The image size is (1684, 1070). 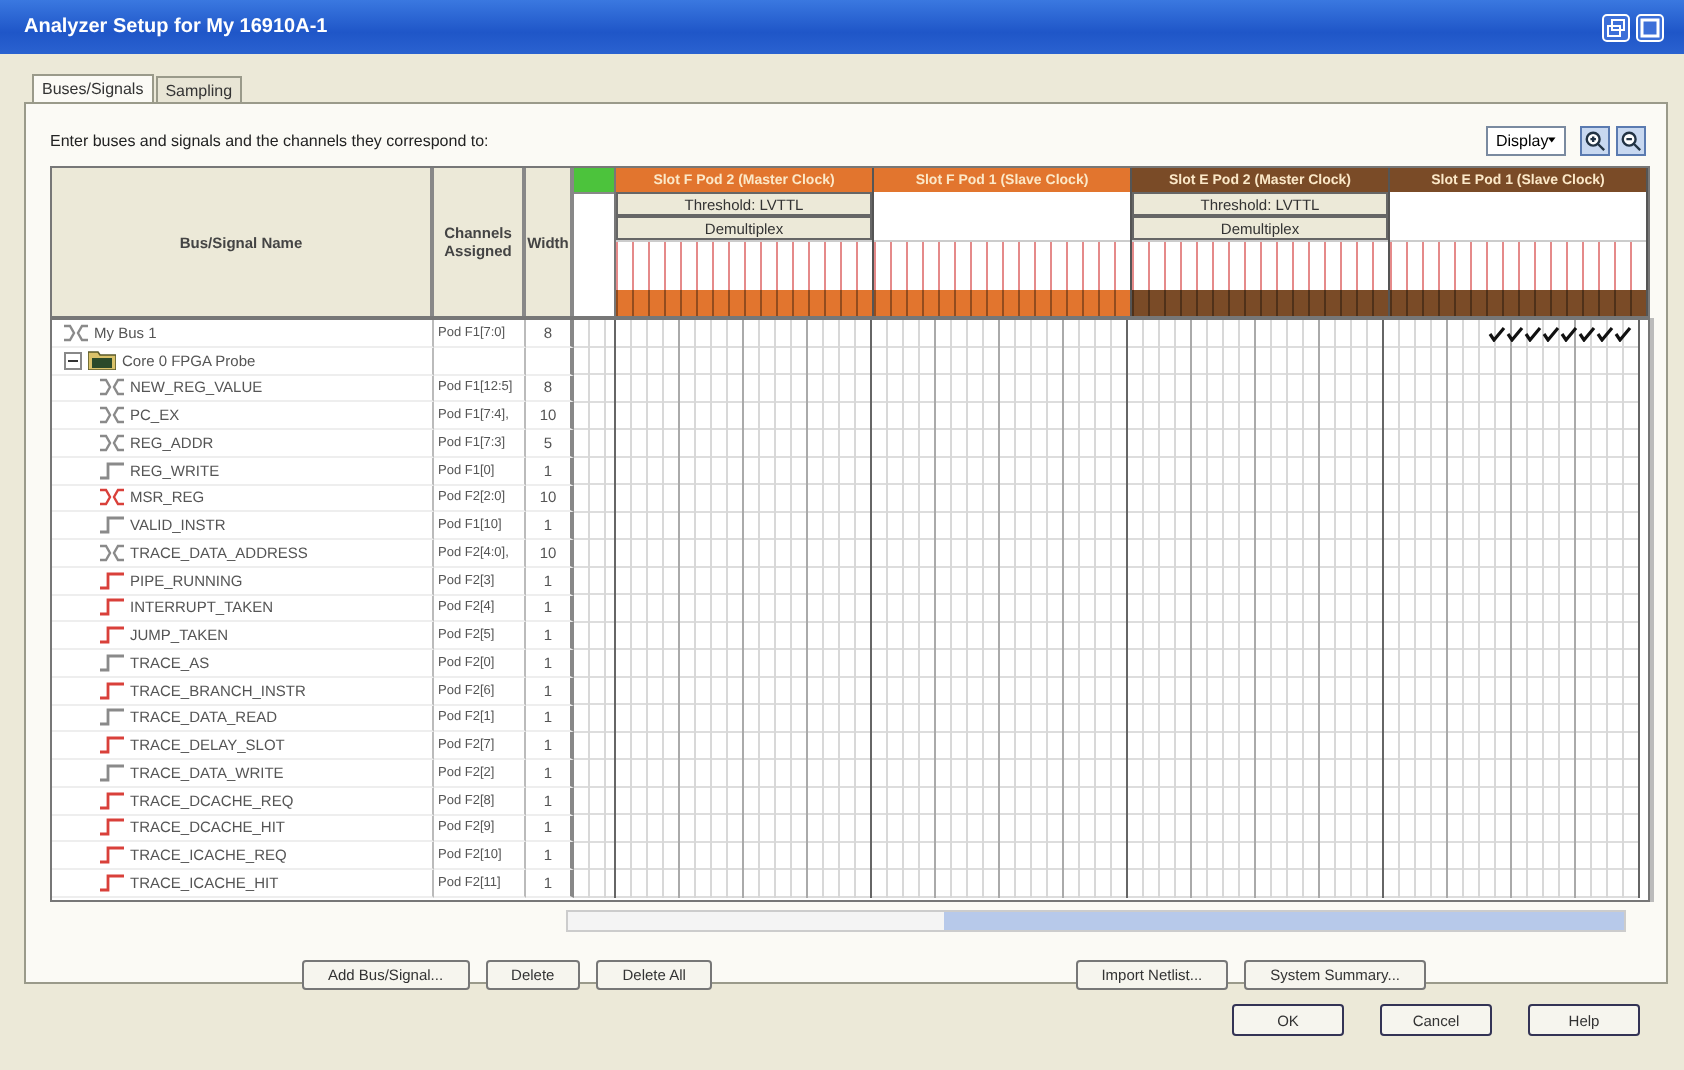 I want to click on tab: Sampling, so click(x=199, y=89).